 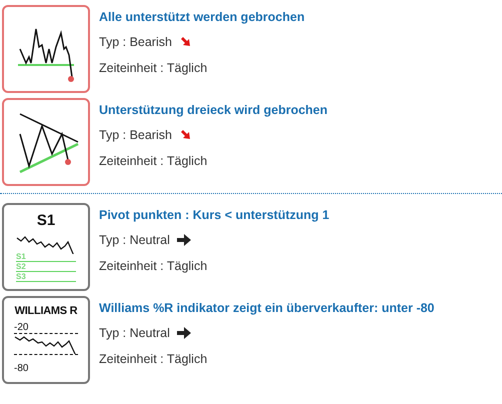 What do you see at coordinates (46, 220) in the screenshot?
I see `chart-heading: S1` at bounding box center [46, 220].